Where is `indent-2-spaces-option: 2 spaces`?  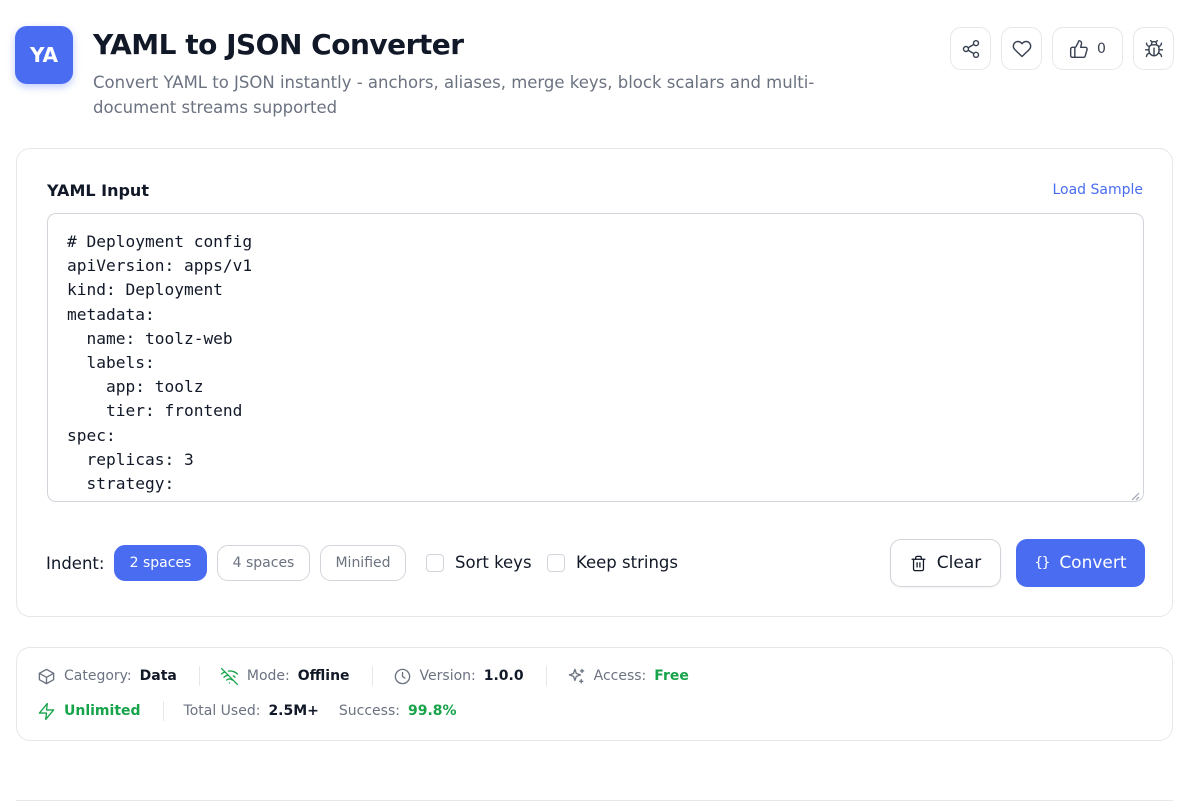
indent-2-spaces-option: 2 spaces is located at coordinates (160, 563).